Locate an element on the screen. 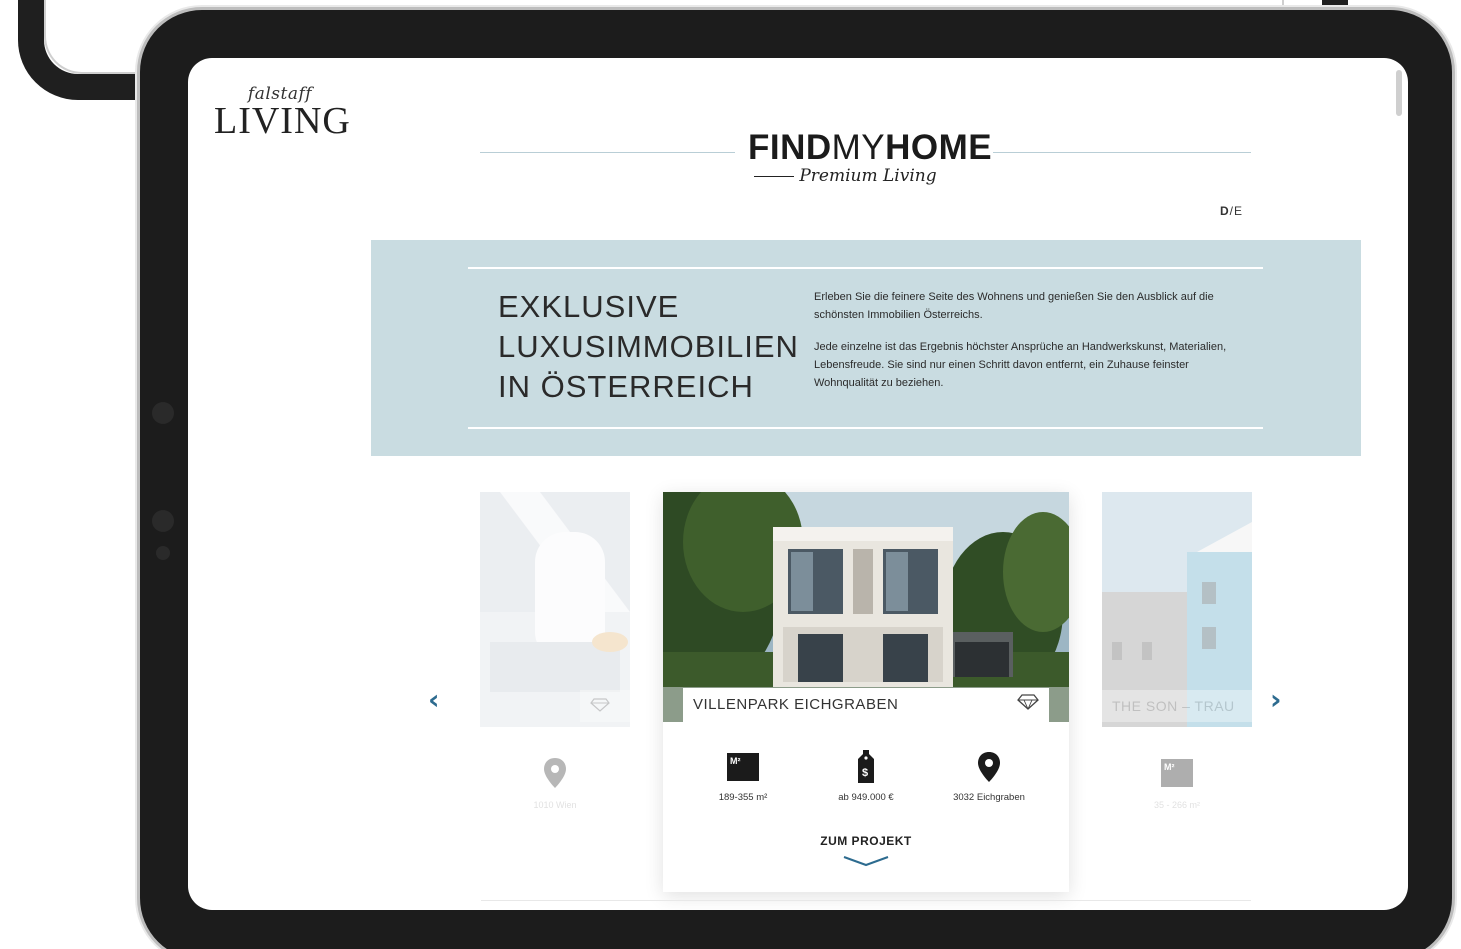 The height and width of the screenshot is (949, 1461). hero-line-top is located at coordinates (865, 268).